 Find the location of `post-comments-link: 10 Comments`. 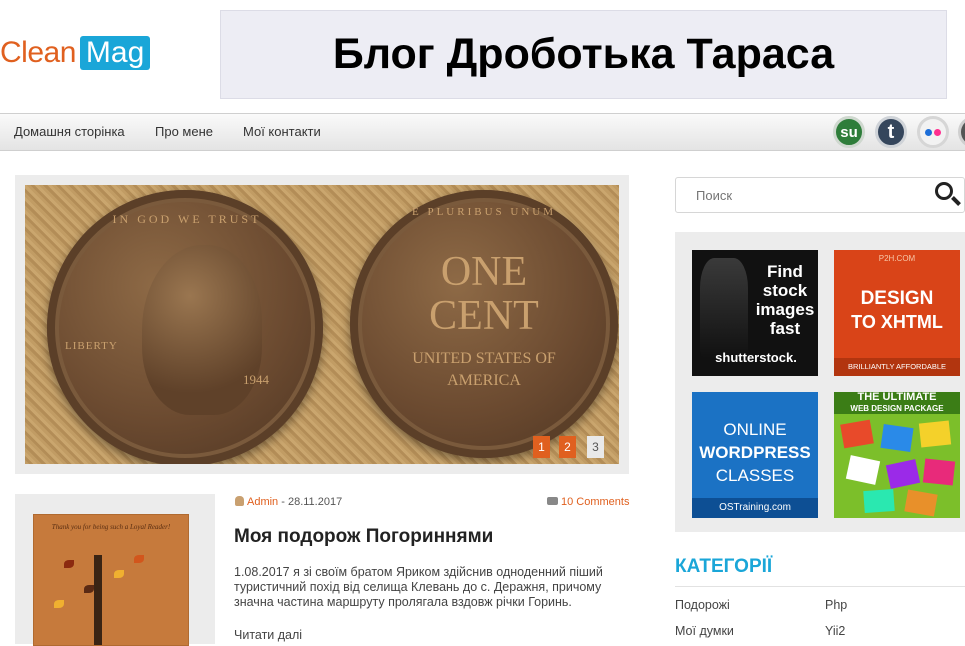

post-comments-link: 10 Comments is located at coordinates (588, 502).